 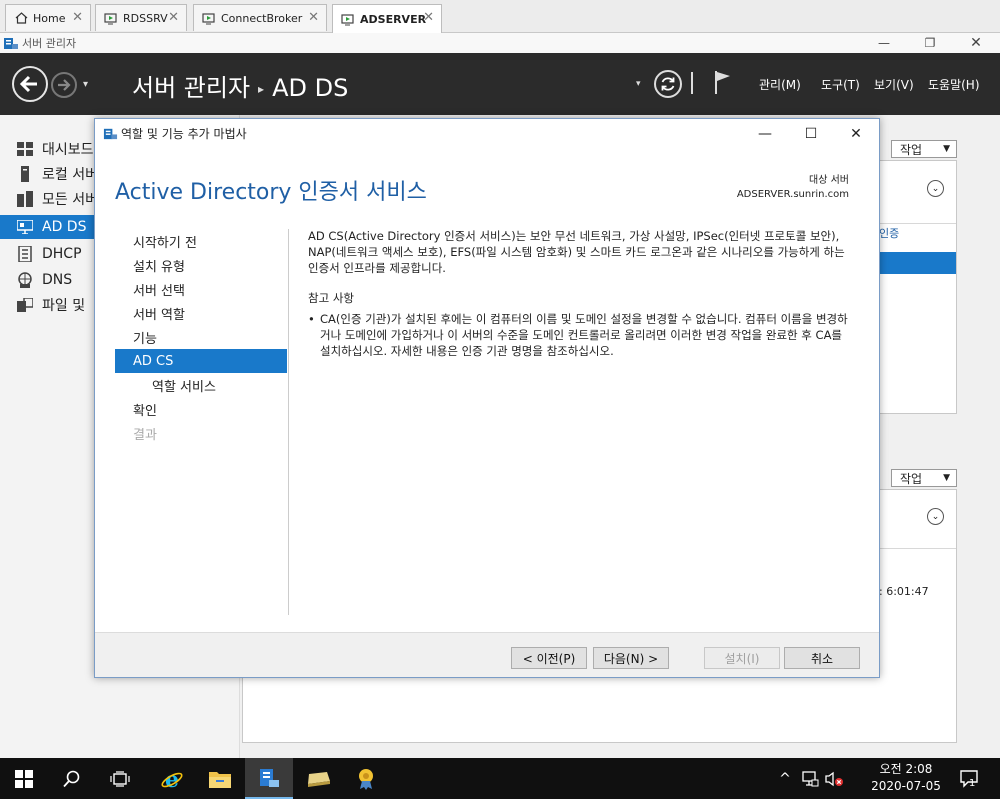 What do you see at coordinates (917, 263) in the screenshot?
I see `selected-row-fragment` at bounding box center [917, 263].